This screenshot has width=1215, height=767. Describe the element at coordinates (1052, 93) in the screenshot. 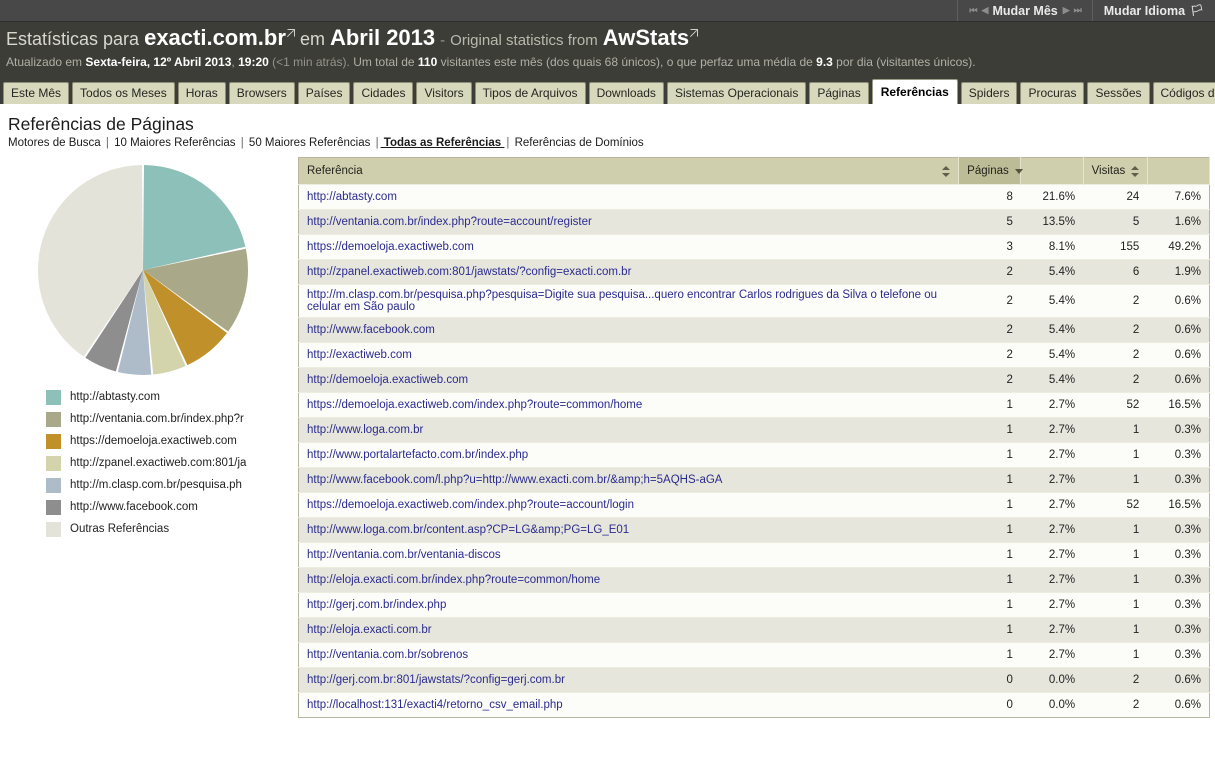

I see `tab-procuras: Procuras` at that location.